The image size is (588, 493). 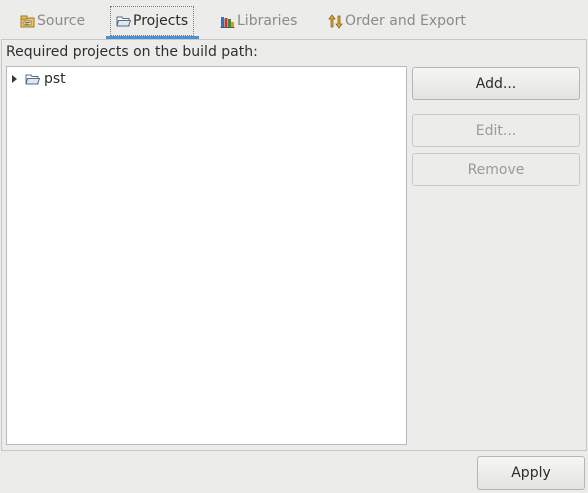 What do you see at coordinates (267, 21) in the screenshot?
I see `tab-libraries-label: Libraries` at bounding box center [267, 21].